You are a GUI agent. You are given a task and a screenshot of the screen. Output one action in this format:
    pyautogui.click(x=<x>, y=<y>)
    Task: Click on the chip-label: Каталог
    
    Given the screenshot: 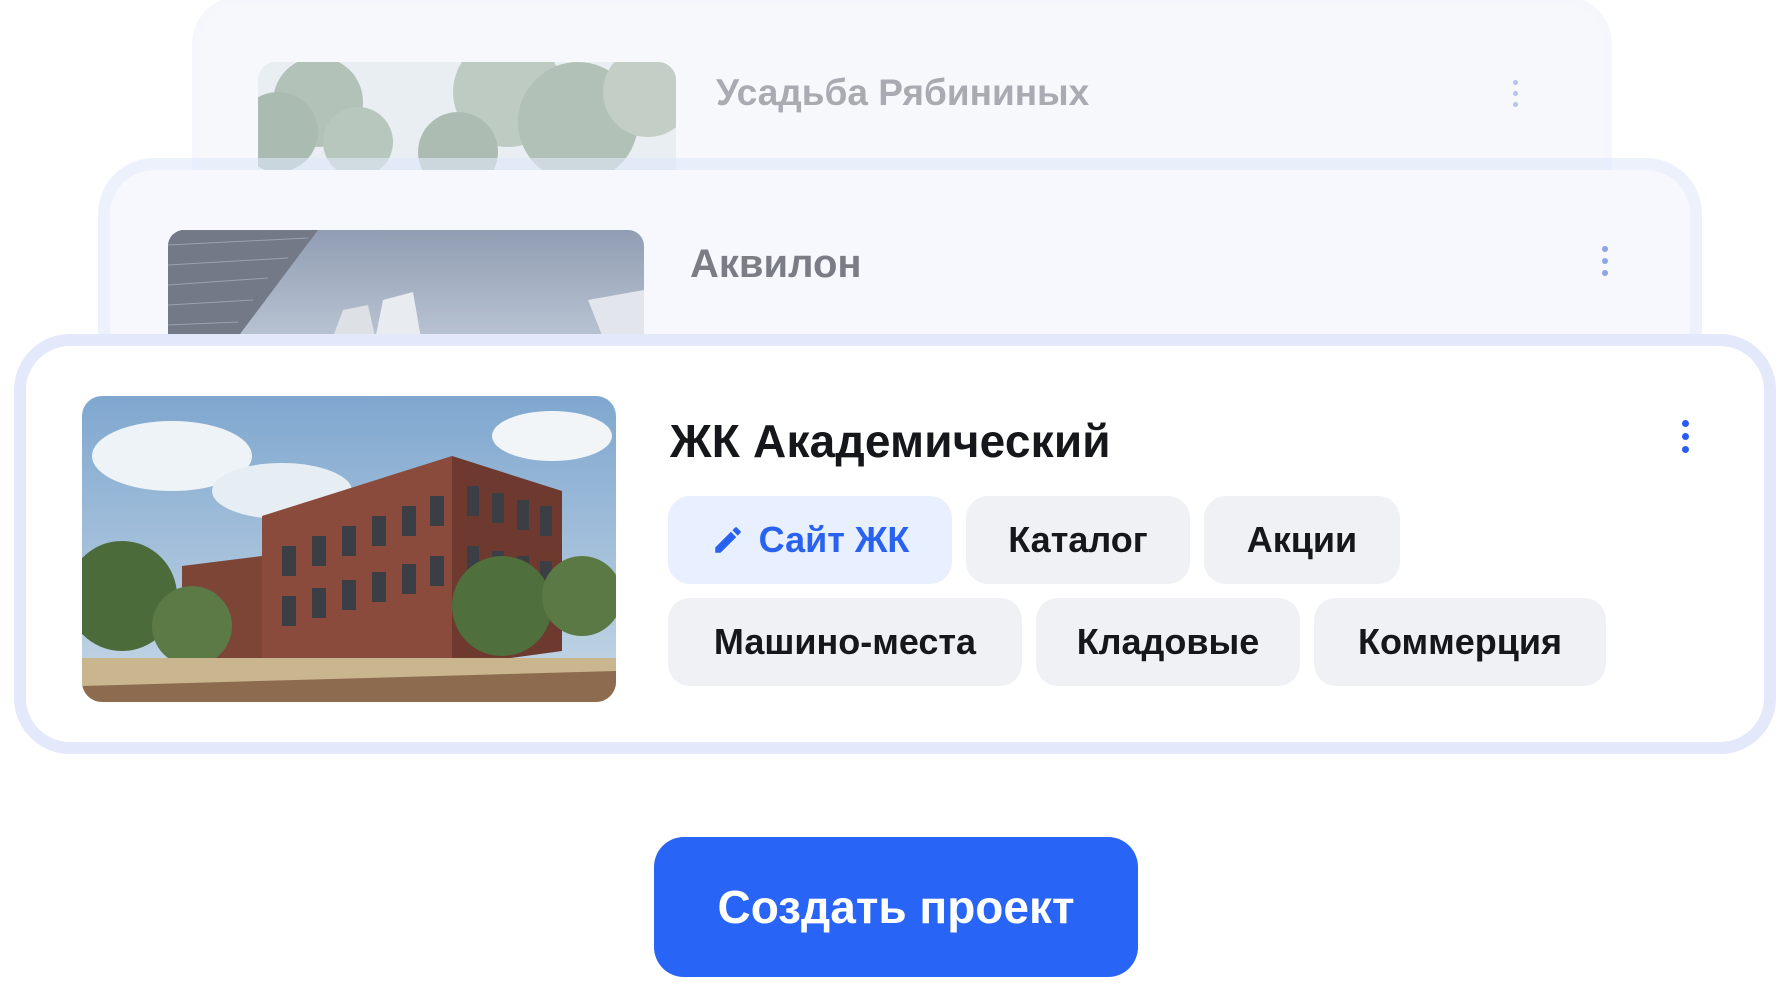 What is the action you would take?
    pyautogui.click(x=1078, y=539)
    